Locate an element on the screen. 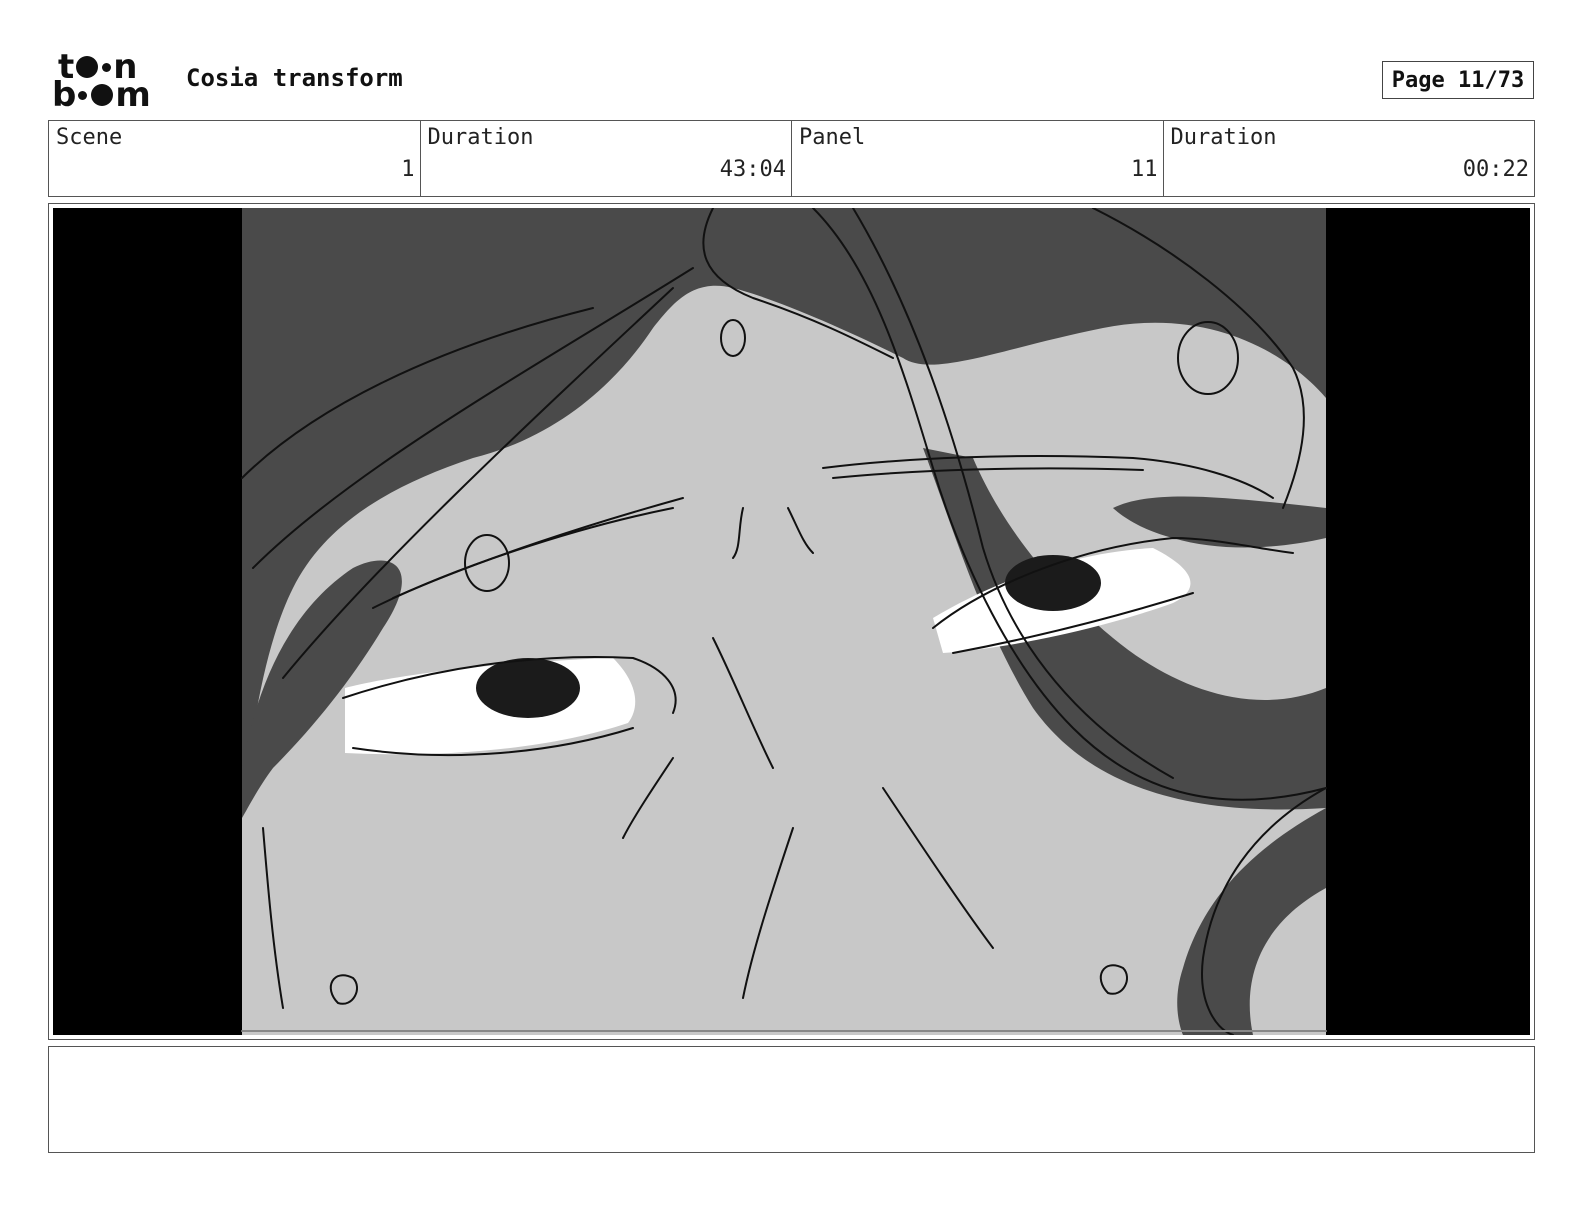 This screenshot has width=1584, height=1224. page-indicator-label: Page 11/73 is located at coordinates (1458, 80).